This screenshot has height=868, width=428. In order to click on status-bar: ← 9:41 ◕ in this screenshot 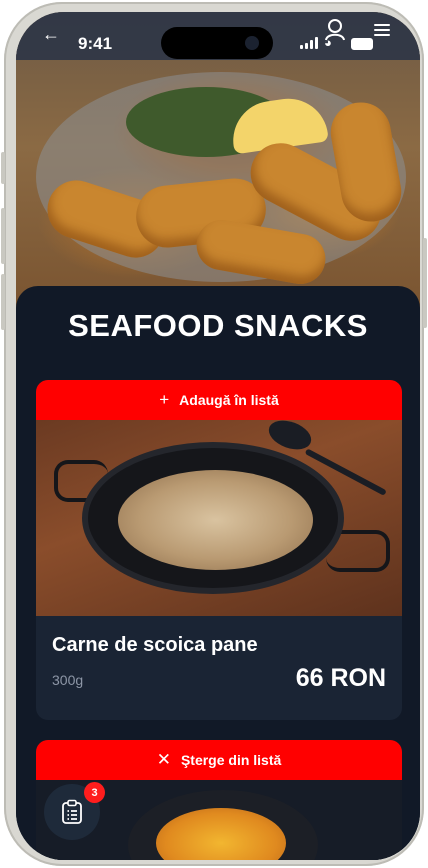, I will do `click(218, 36)`.